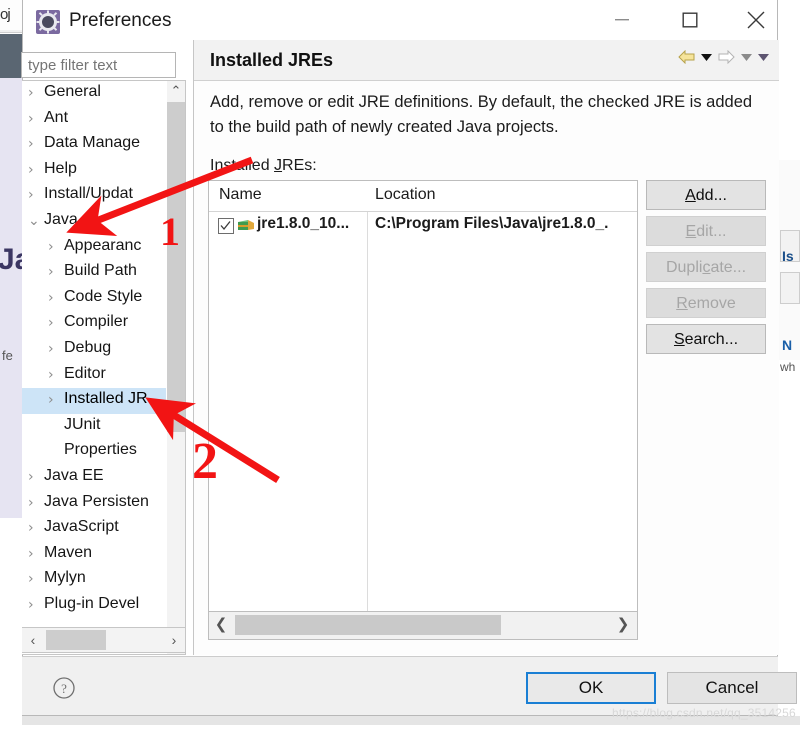  Describe the element at coordinates (82, 424) in the screenshot. I see `tree-item-label: JUnit` at that location.